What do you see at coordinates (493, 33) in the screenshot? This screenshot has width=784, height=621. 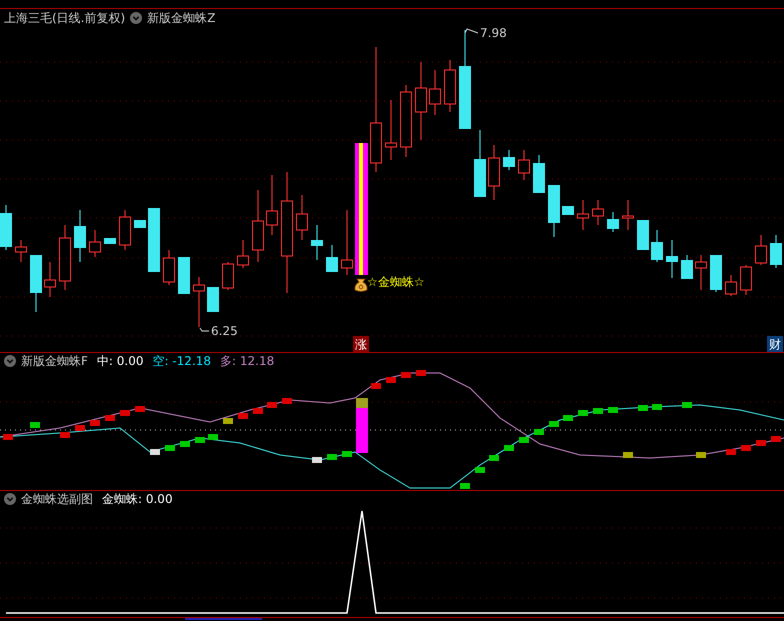 I see `high-price-label: 7.98` at bounding box center [493, 33].